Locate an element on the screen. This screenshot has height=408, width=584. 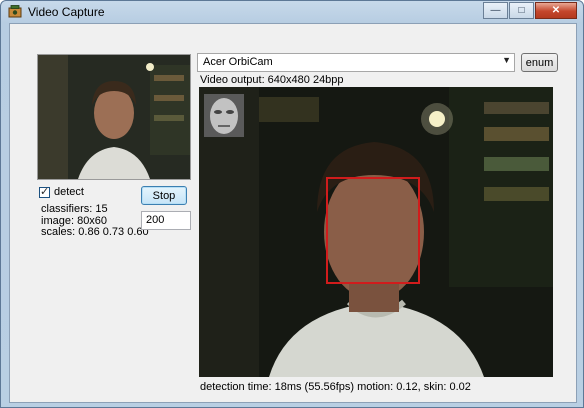
detected-face-thumbnail is located at coordinates (224, 115).